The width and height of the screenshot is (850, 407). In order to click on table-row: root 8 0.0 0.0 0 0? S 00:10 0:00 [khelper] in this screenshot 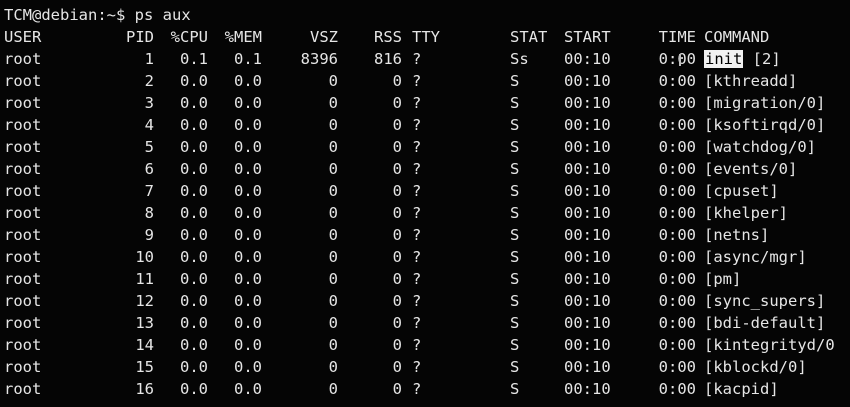, I will do `click(425, 213)`.